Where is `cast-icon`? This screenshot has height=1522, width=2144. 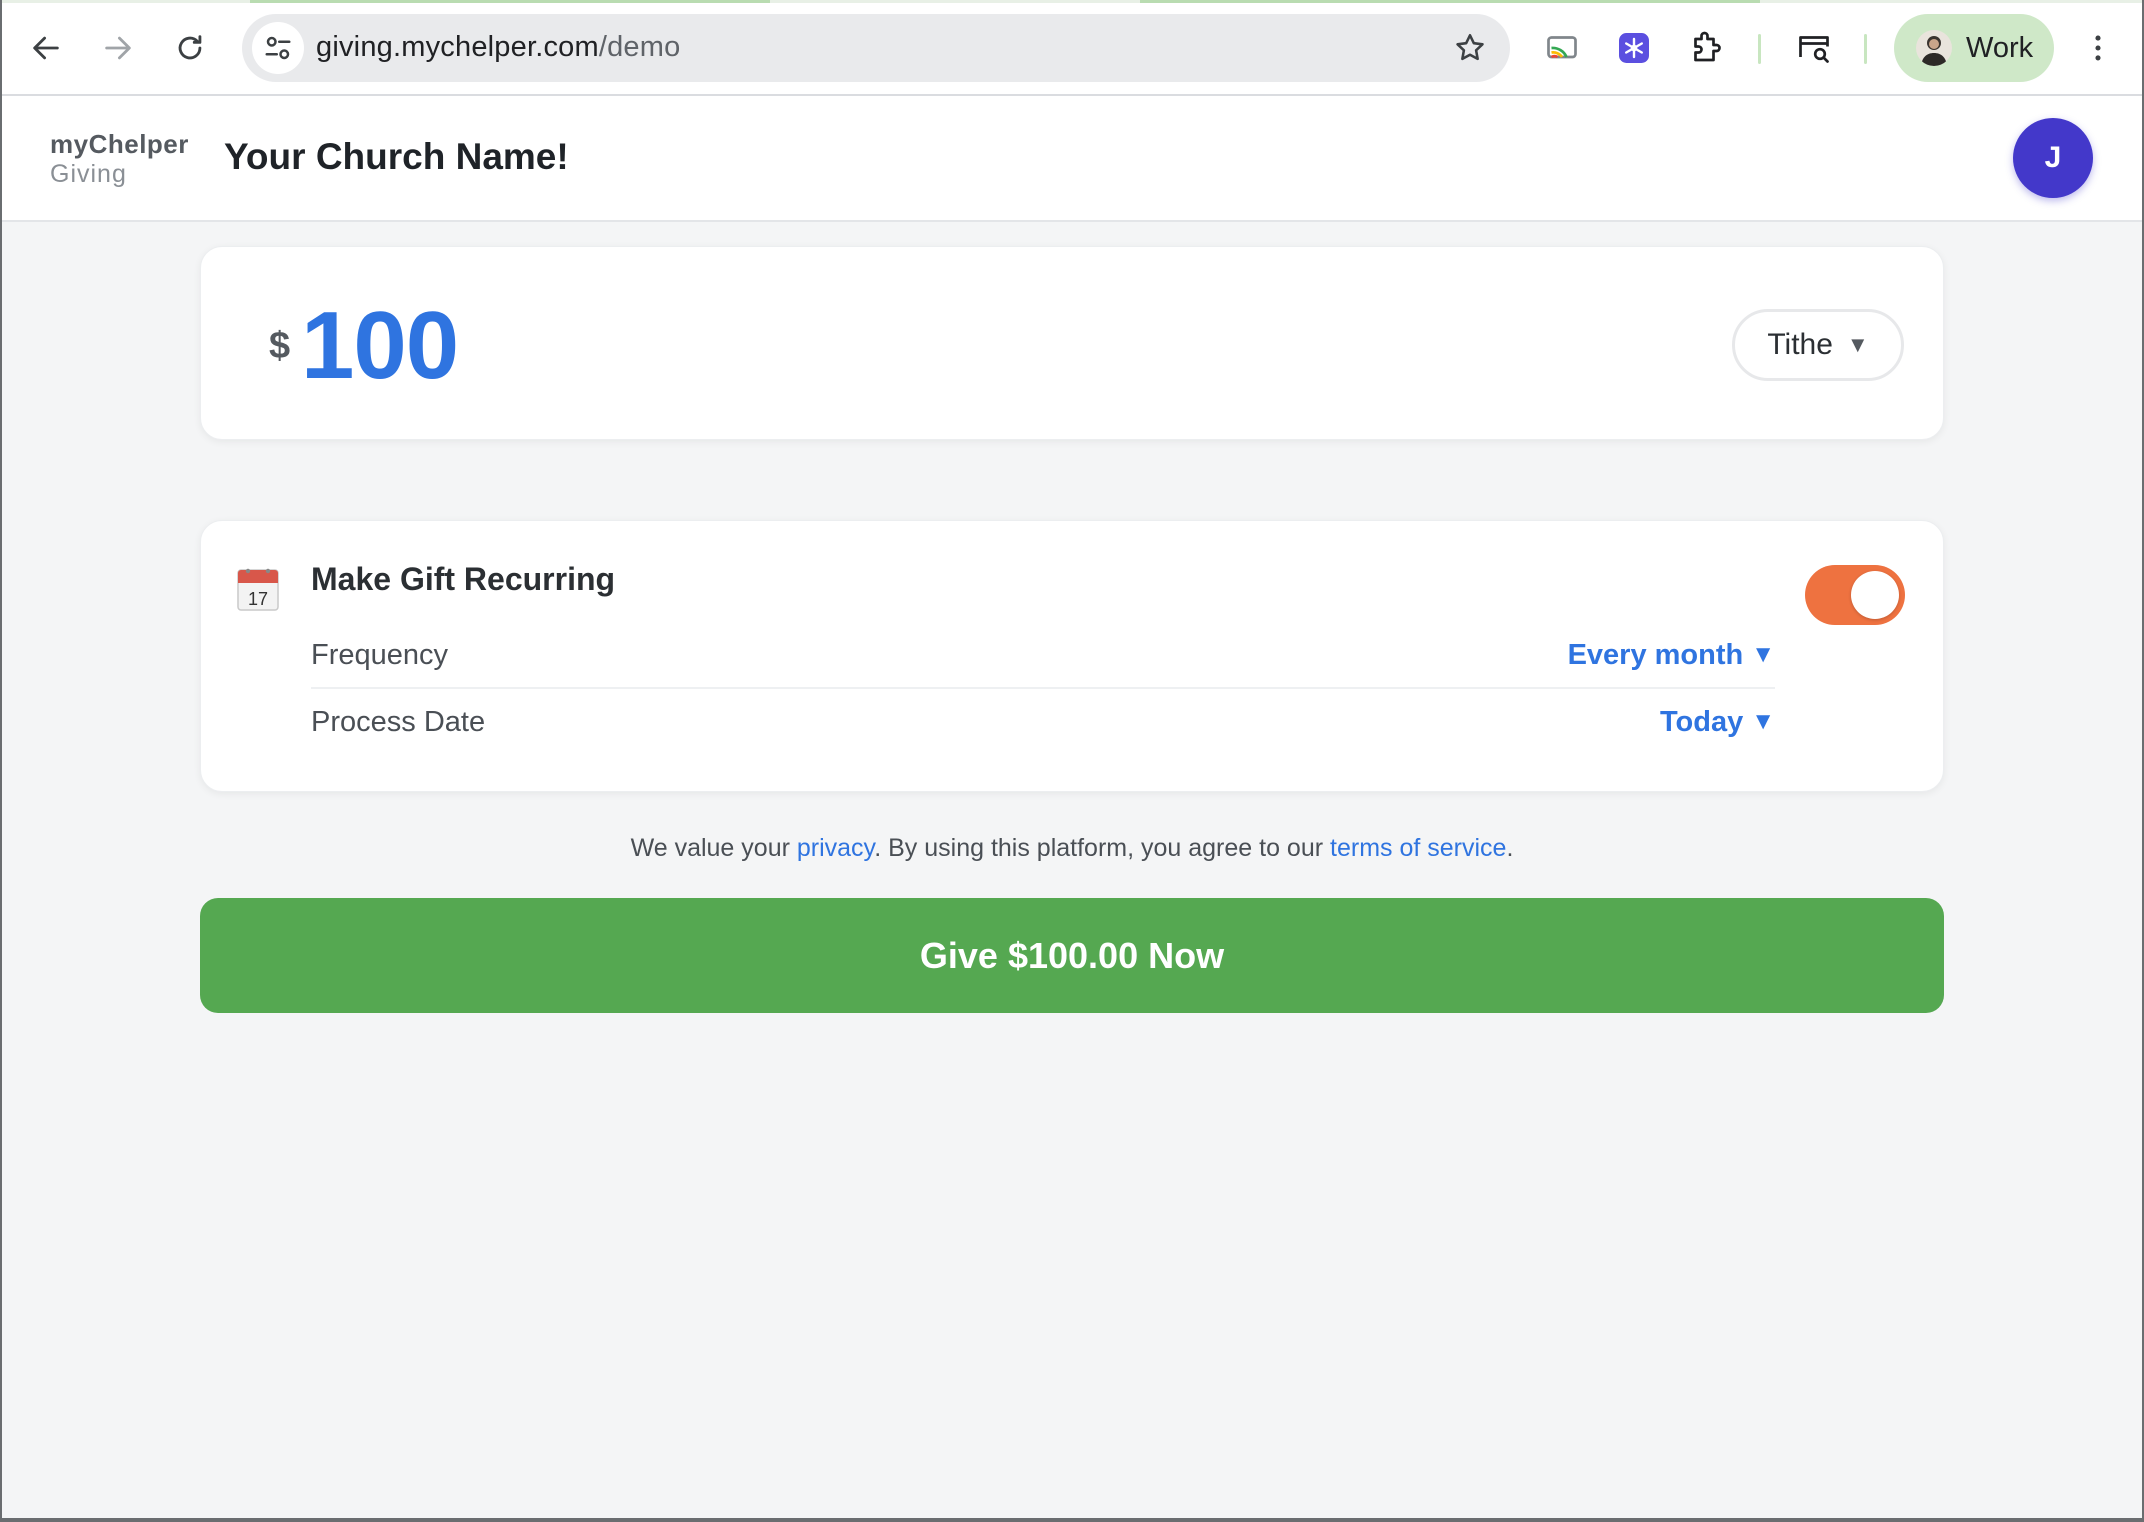 cast-icon is located at coordinates (1562, 47).